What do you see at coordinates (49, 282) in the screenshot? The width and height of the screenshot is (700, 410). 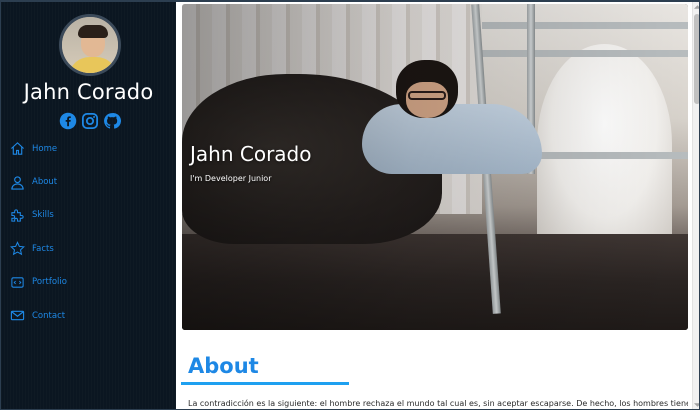 I see `sidebar-item-label: Portfolio` at bounding box center [49, 282].